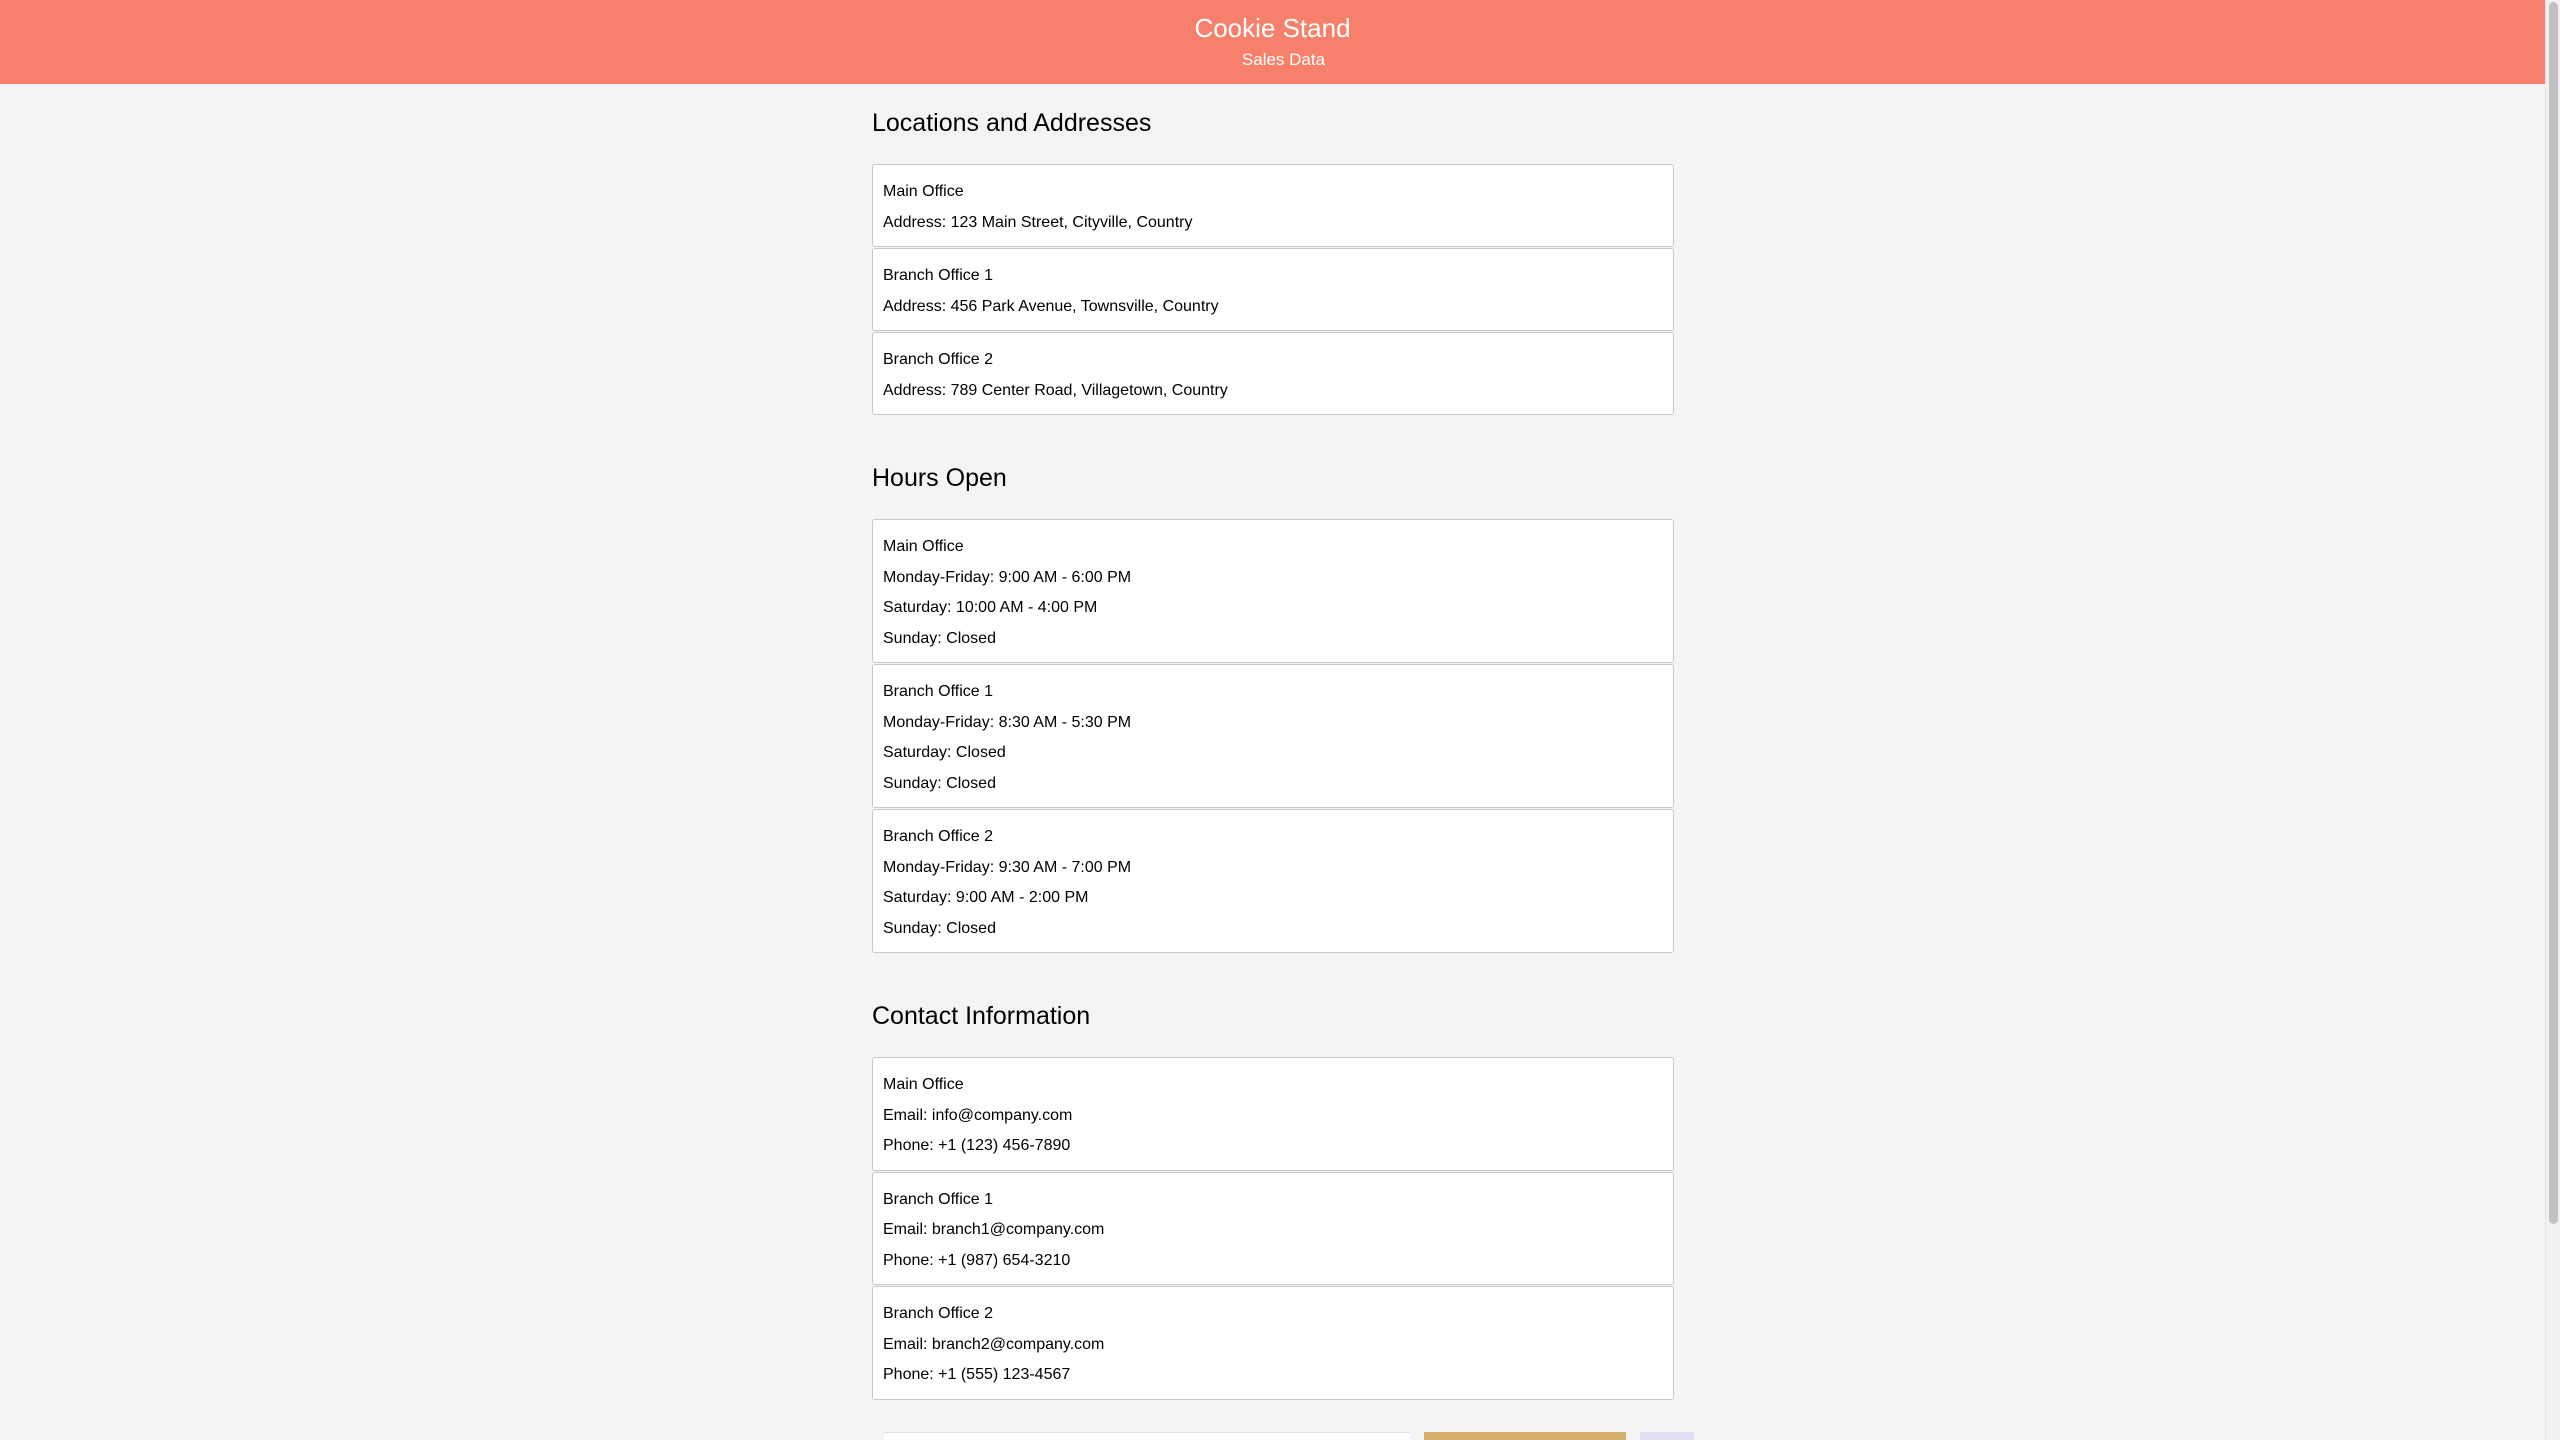 The width and height of the screenshot is (2560, 1440). What do you see at coordinates (1012, 123) in the screenshot?
I see `section-title-locations: Locations and Addresses` at bounding box center [1012, 123].